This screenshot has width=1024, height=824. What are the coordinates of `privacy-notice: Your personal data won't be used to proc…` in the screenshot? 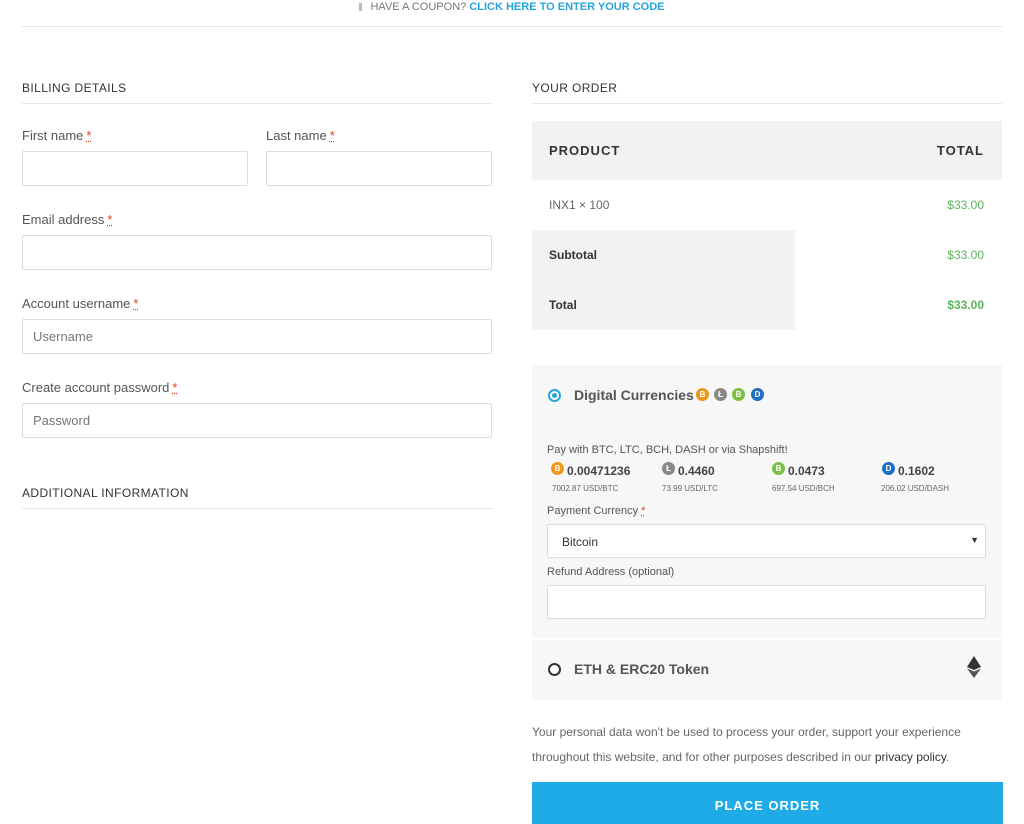 It's located at (767, 745).